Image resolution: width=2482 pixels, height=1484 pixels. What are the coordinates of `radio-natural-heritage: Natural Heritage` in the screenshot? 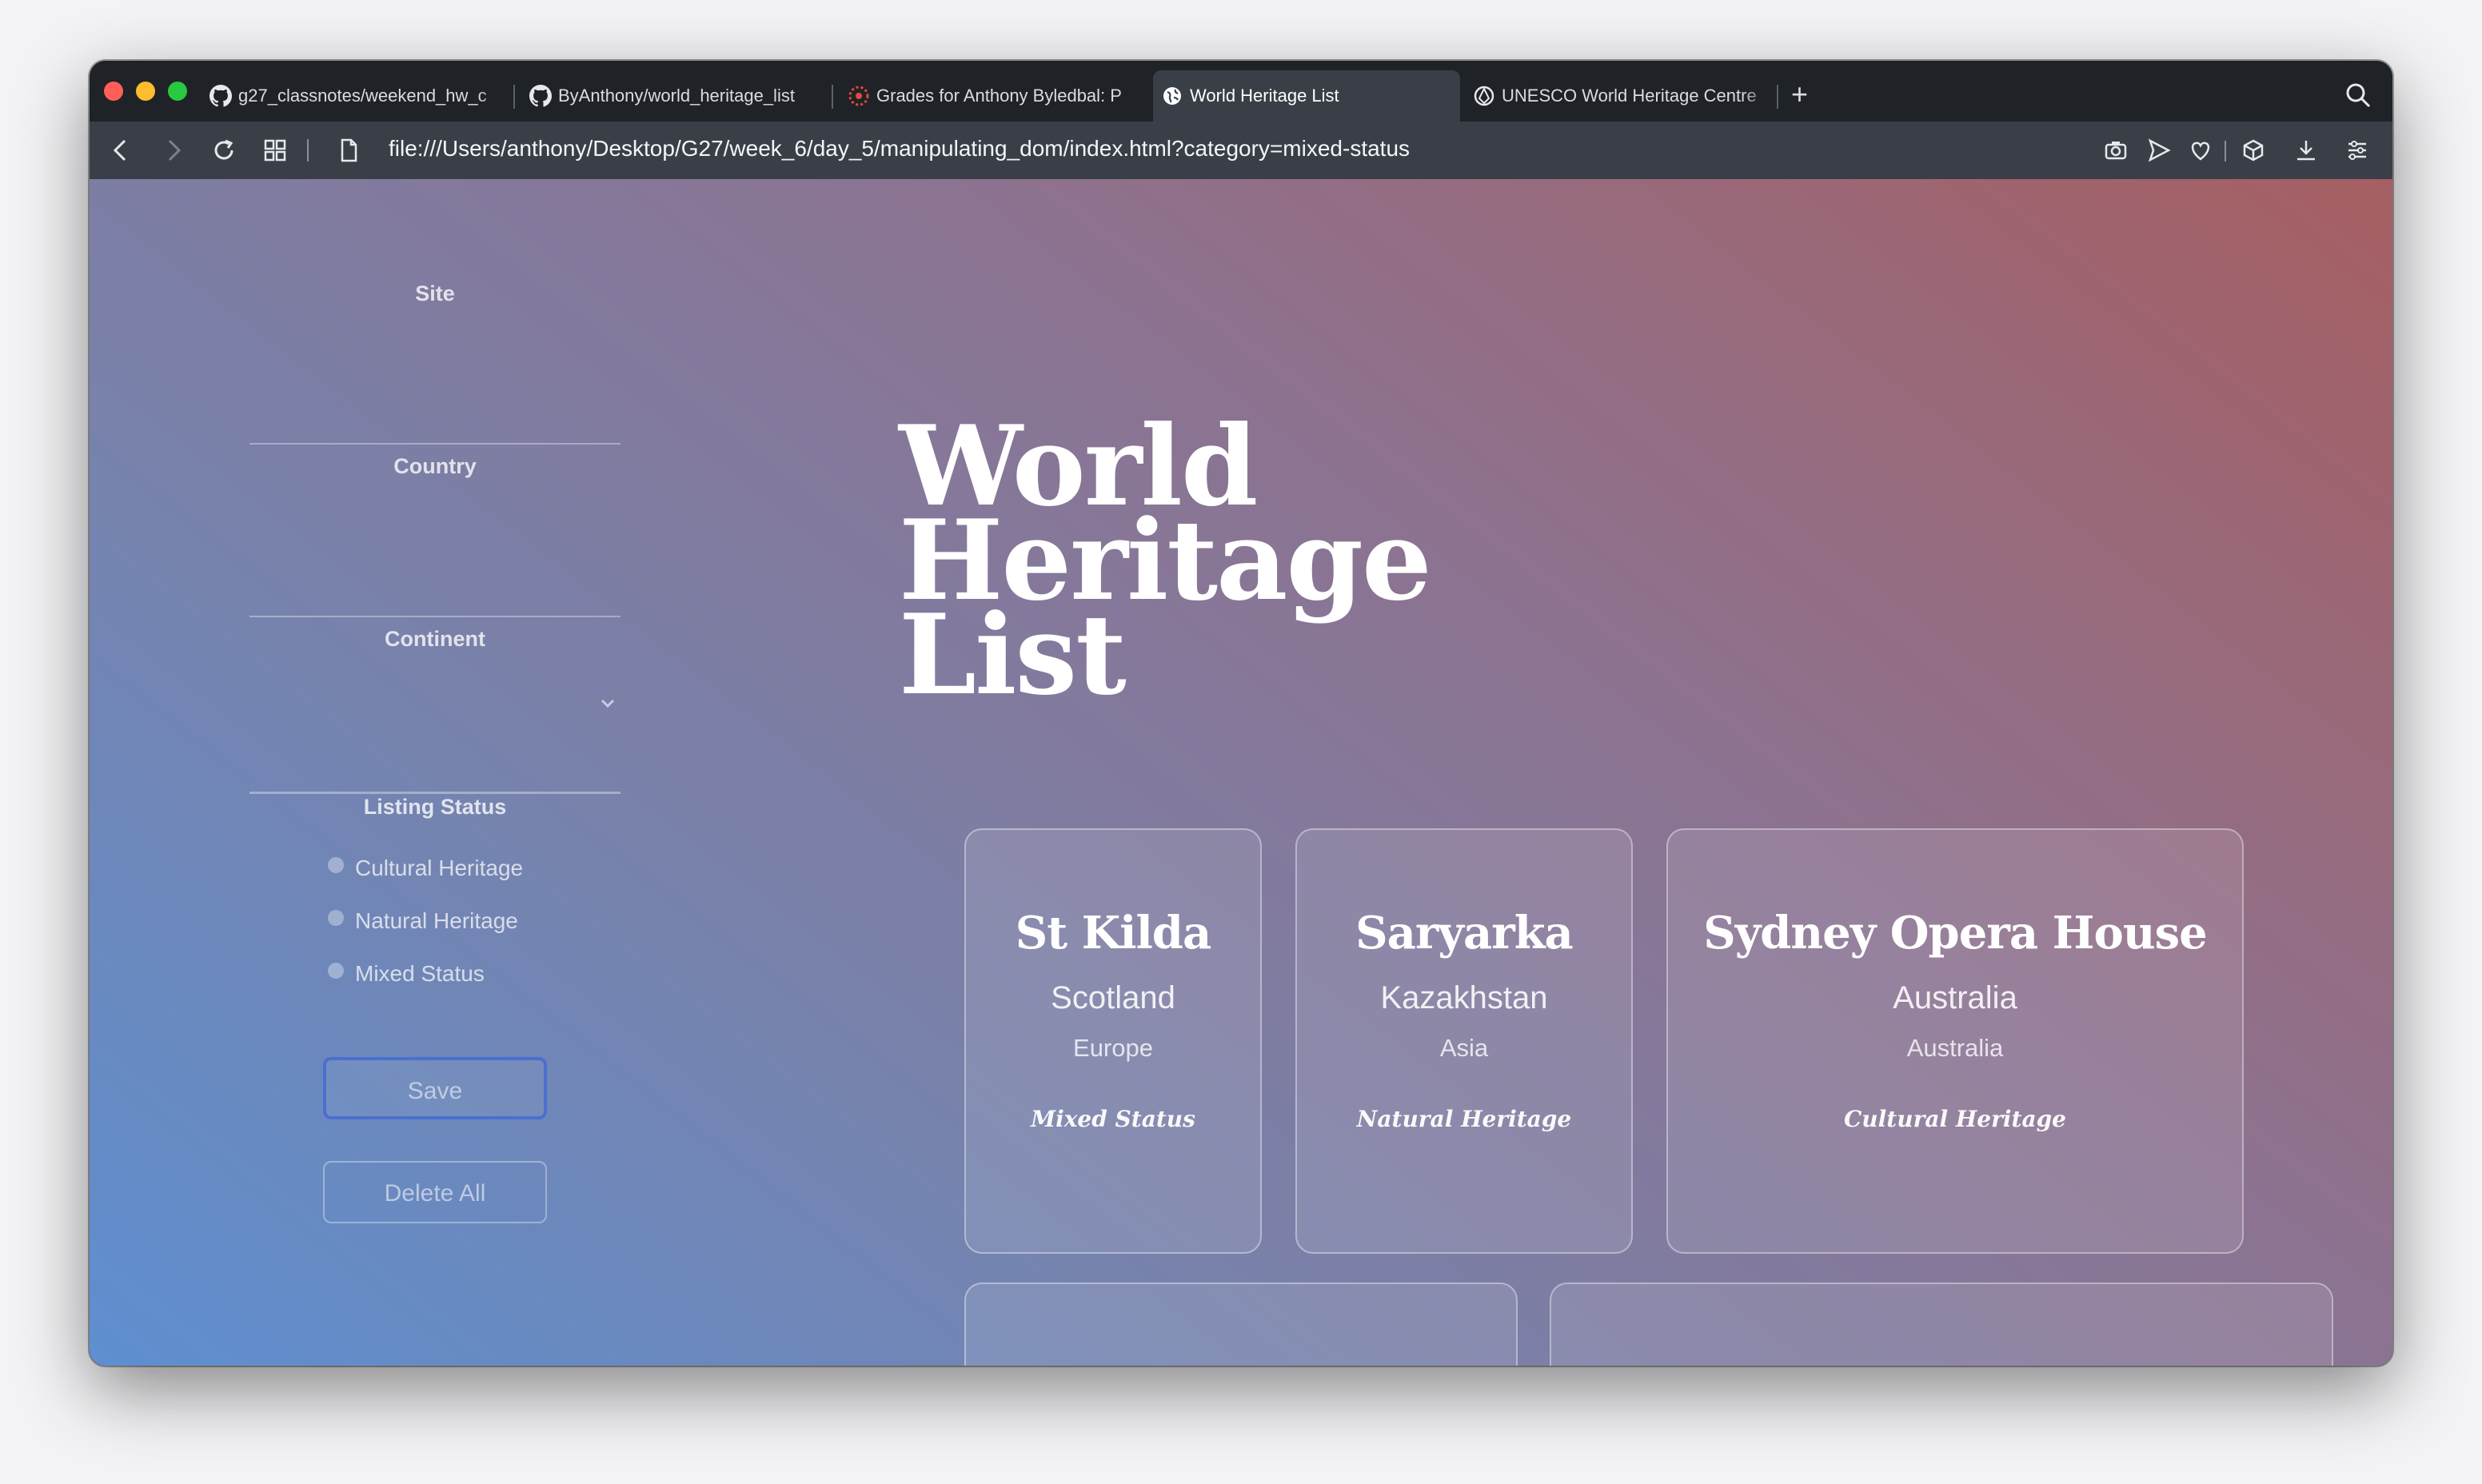 It's located at (423, 921).